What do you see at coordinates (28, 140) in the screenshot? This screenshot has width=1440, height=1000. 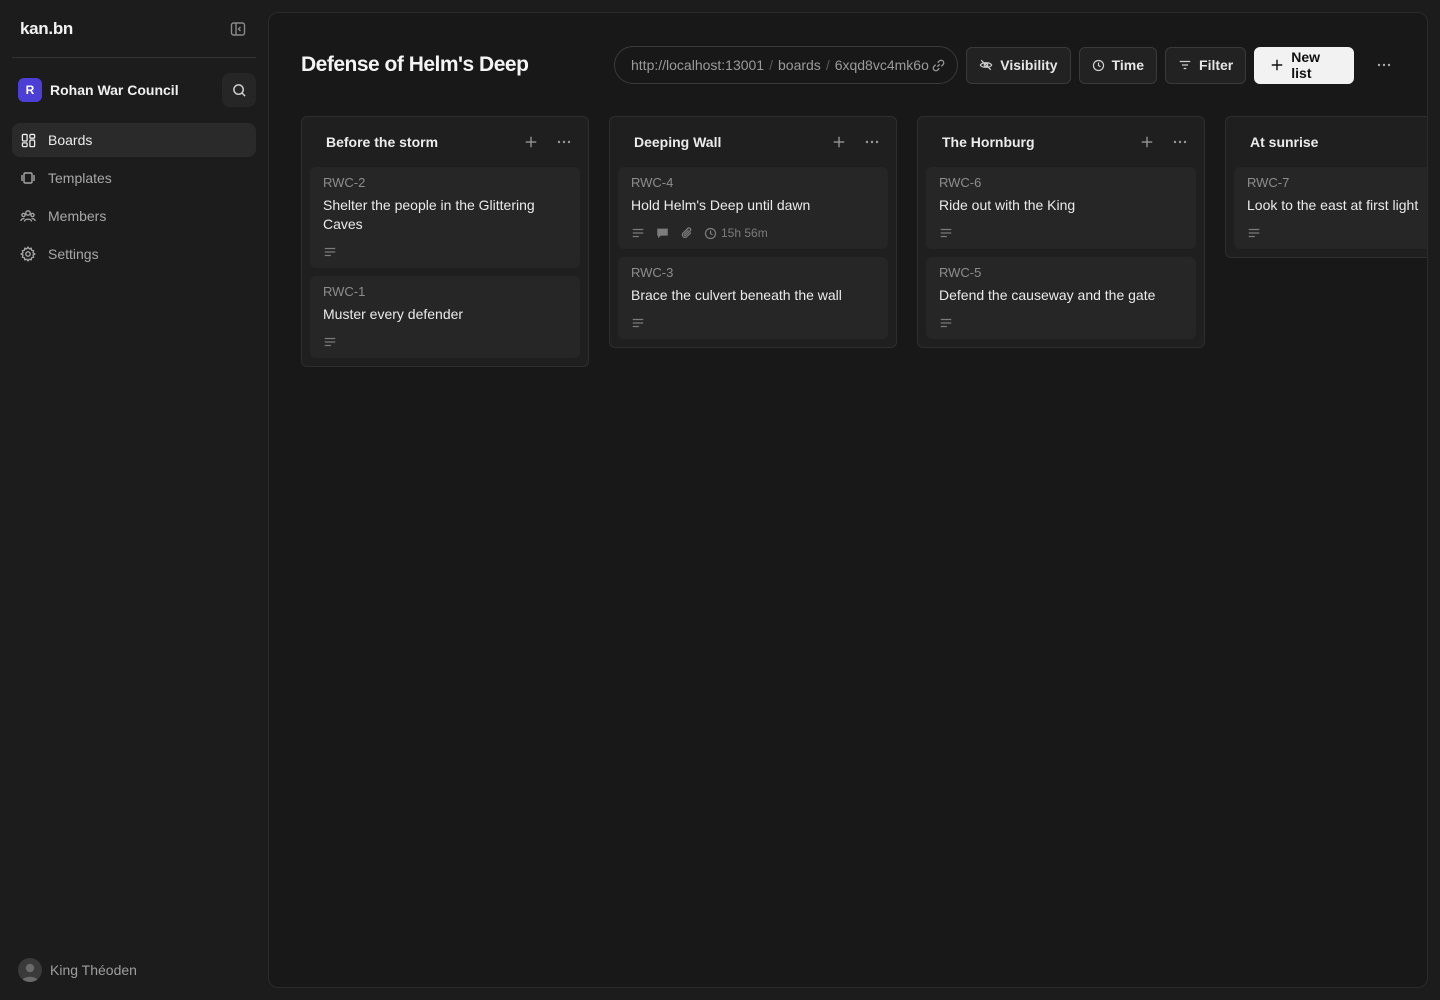 I see `boards-icon` at bounding box center [28, 140].